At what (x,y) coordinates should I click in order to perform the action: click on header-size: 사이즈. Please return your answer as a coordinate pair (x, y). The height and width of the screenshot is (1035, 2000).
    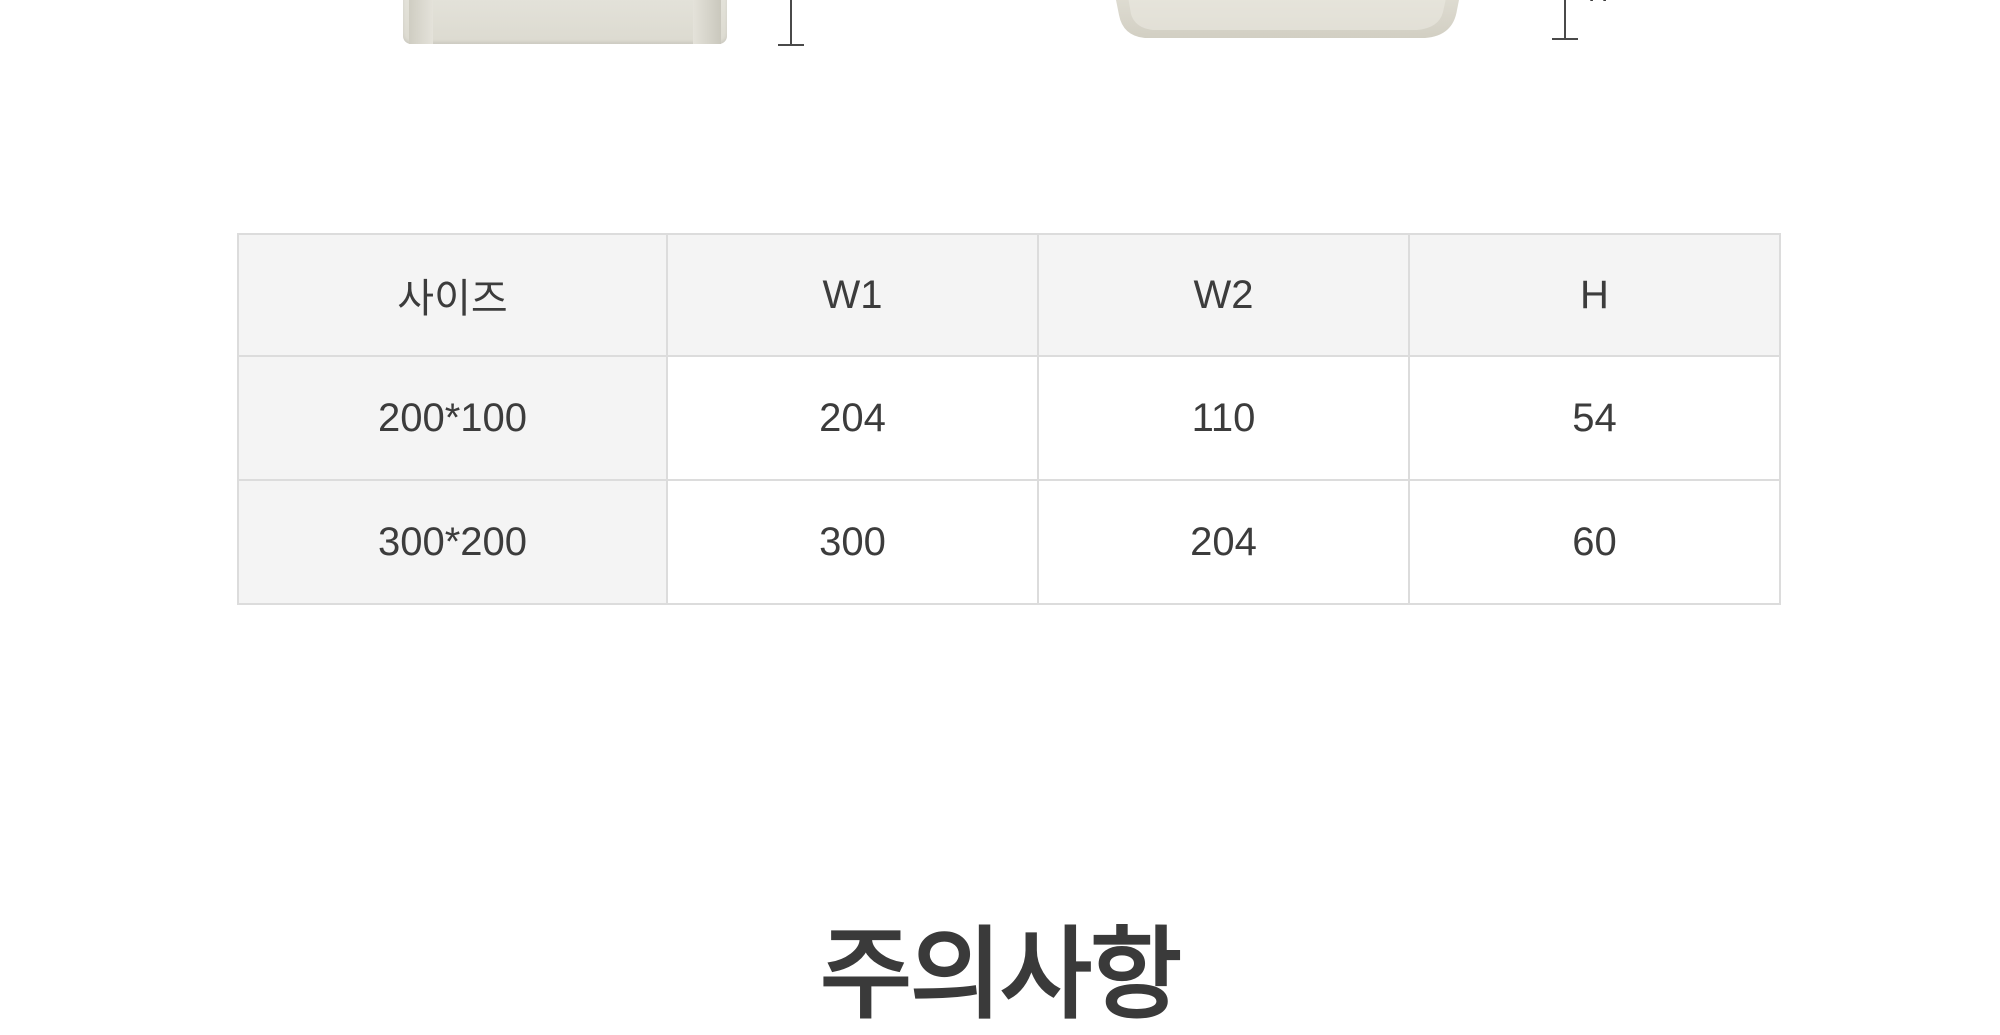
    Looking at the image, I should click on (452, 295).